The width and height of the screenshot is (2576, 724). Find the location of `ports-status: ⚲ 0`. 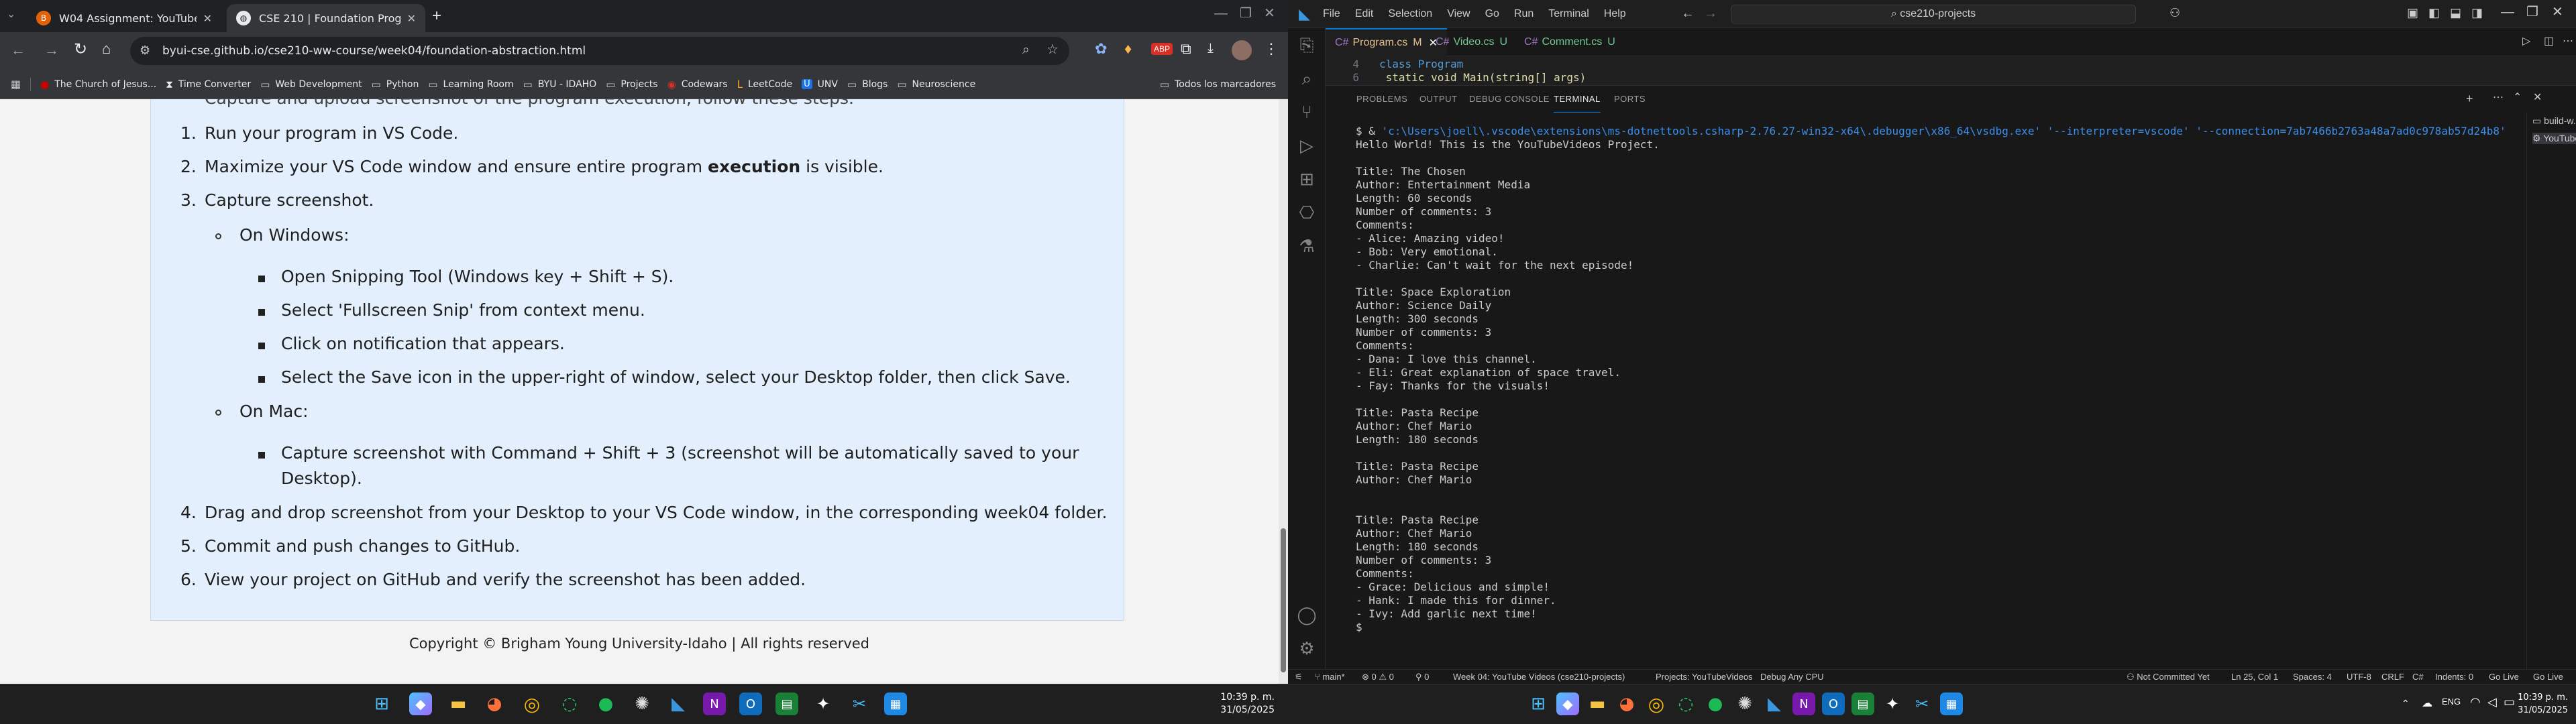

ports-status: ⚲ 0 is located at coordinates (1422, 677).